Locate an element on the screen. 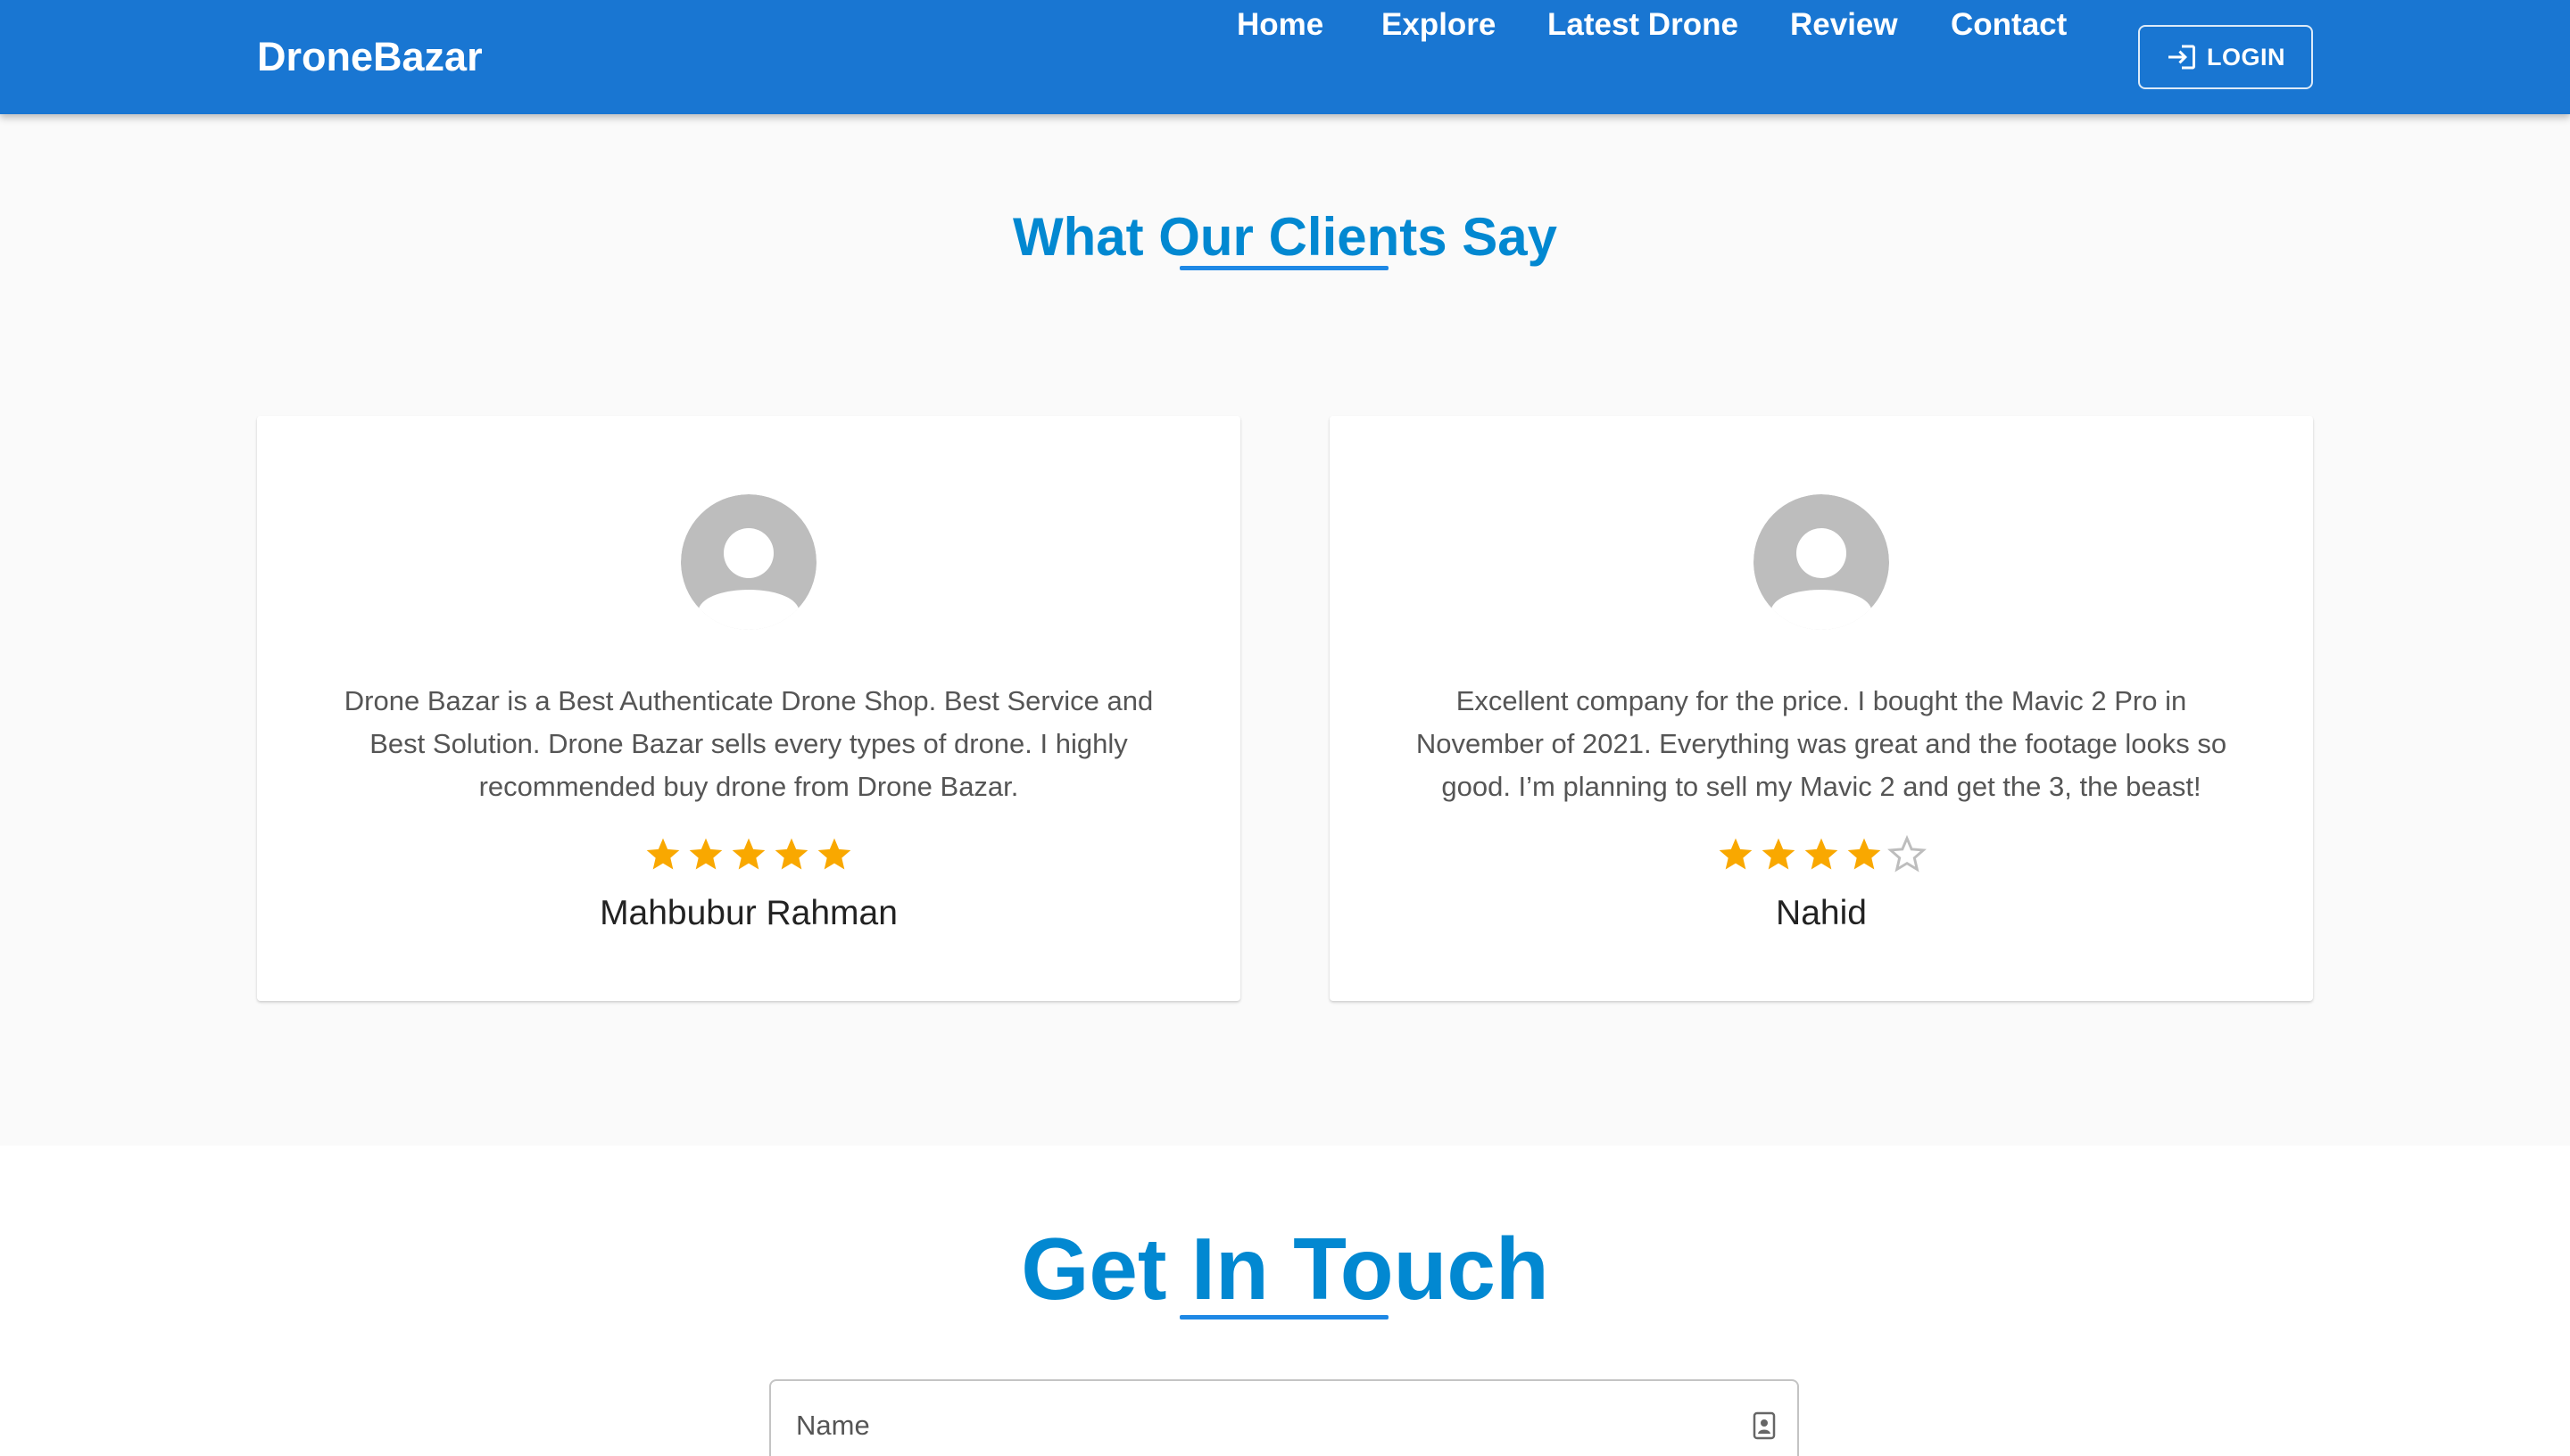  login-button: LOGIN is located at coordinates (2225, 57).